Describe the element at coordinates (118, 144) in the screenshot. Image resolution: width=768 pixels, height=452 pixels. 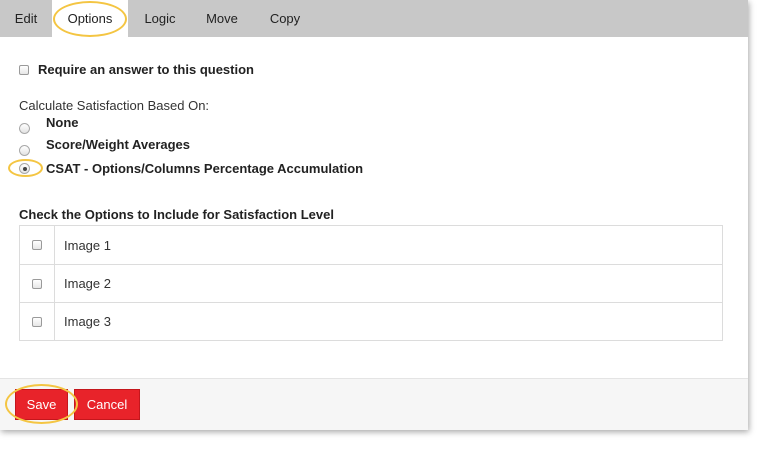
I see `satisfaction-option-label: Score/Weight Averages` at that location.